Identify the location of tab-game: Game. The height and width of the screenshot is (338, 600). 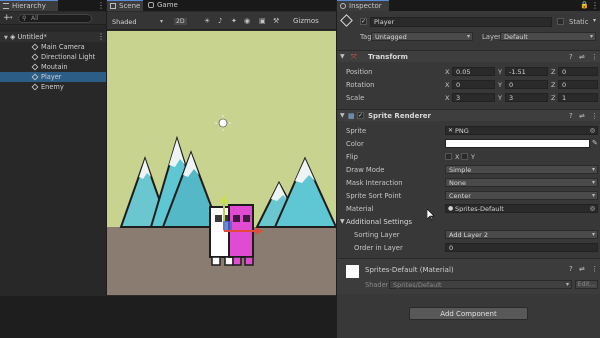
(163, 5).